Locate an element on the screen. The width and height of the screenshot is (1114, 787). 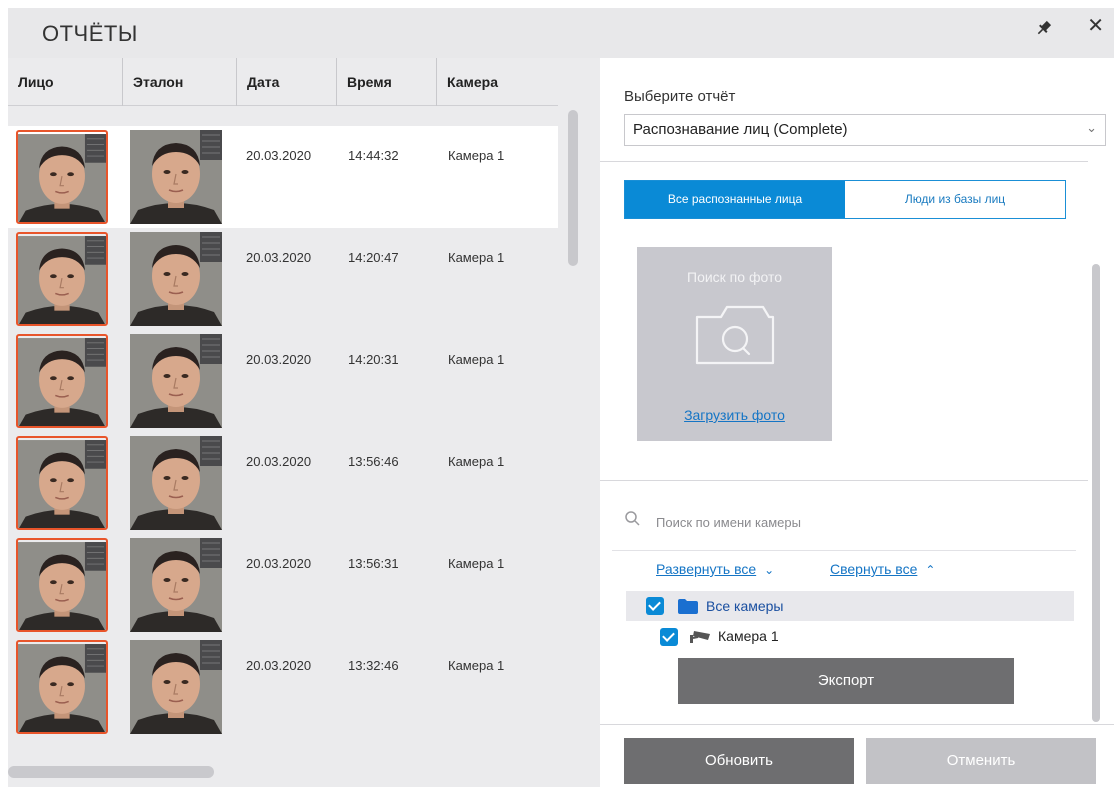
table-row: 20.03.2020 13:56:31 Камера 1 is located at coordinates (283, 585).